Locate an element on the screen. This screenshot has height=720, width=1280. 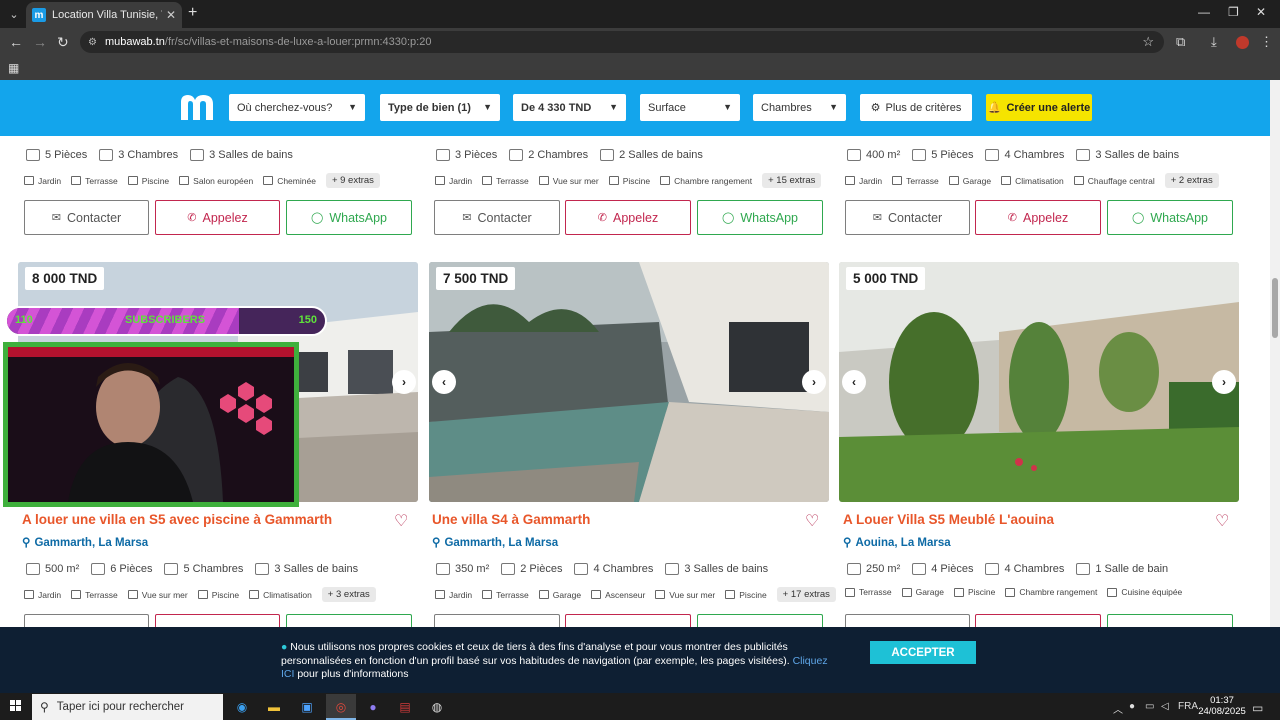
stat-value: 2 Chambres is located at coordinates (558, 155).